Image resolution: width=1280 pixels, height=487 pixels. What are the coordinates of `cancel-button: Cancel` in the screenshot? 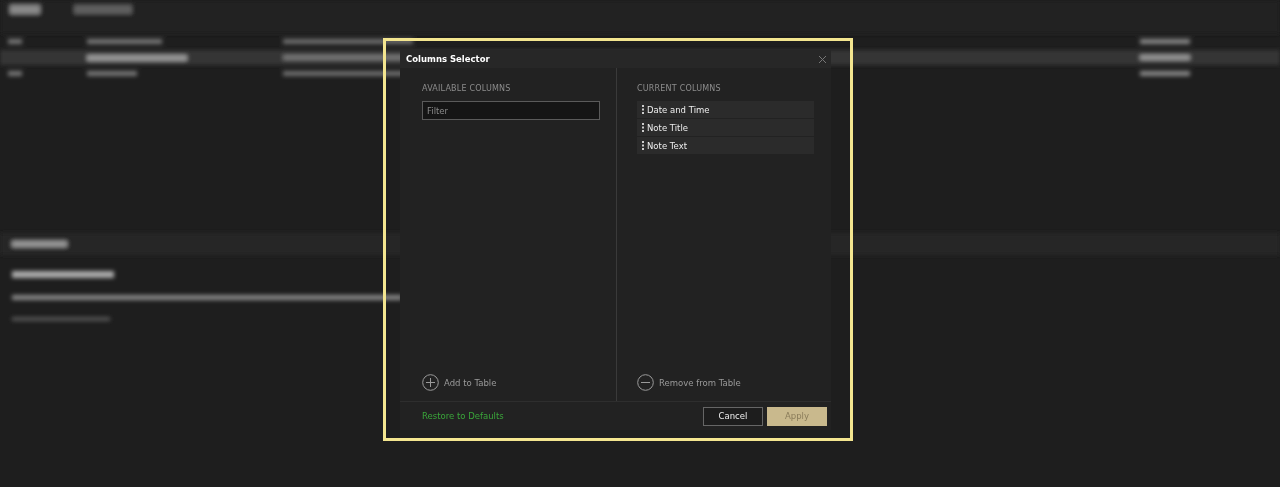 It's located at (733, 416).